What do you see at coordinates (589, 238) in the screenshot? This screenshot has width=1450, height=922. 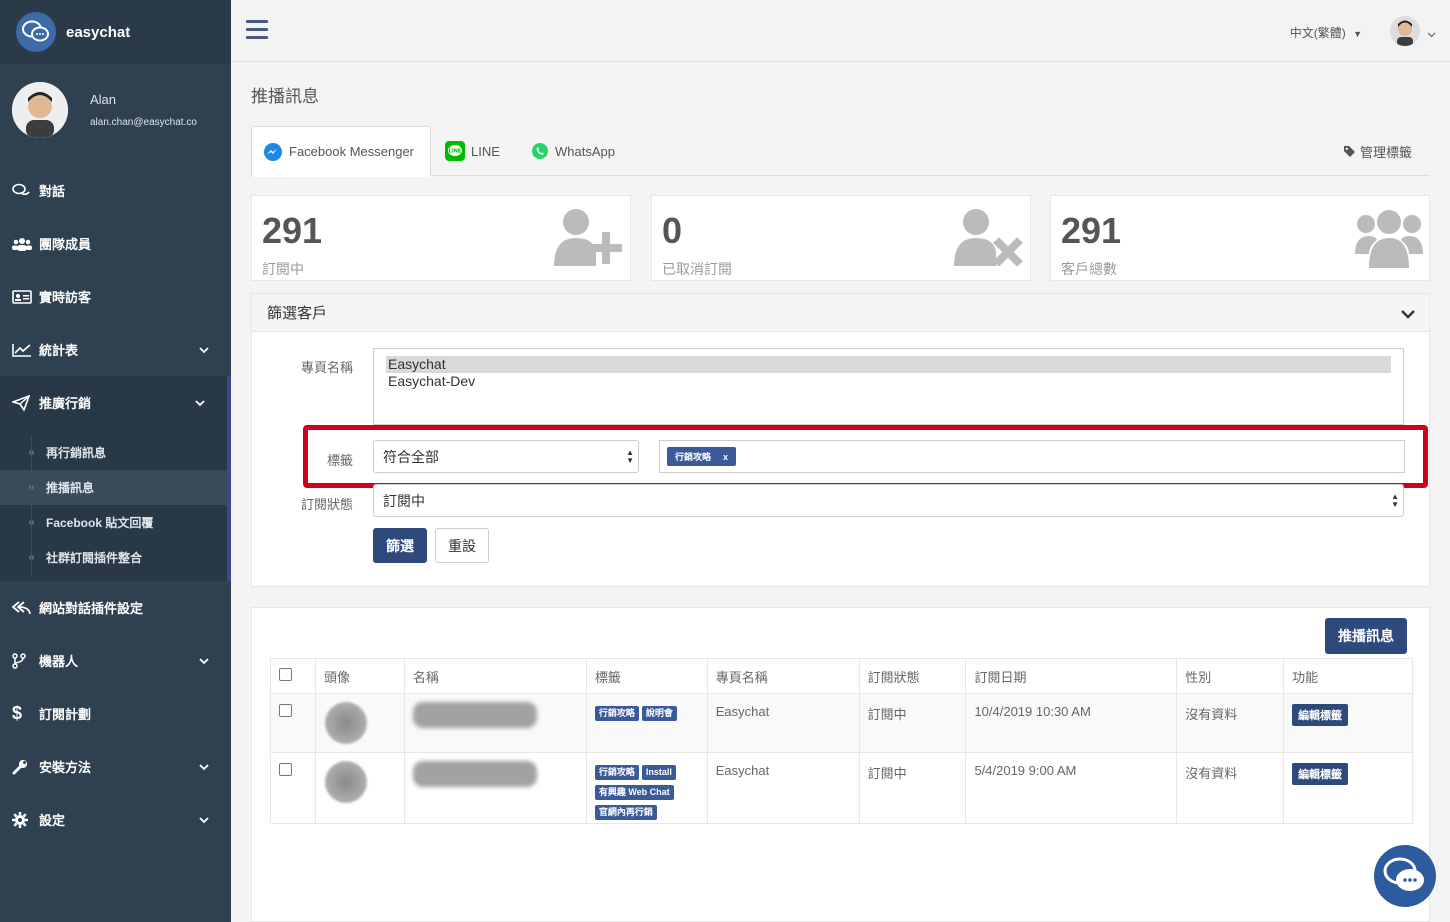 I see `user-plus-icon` at bounding box center [589, 238].